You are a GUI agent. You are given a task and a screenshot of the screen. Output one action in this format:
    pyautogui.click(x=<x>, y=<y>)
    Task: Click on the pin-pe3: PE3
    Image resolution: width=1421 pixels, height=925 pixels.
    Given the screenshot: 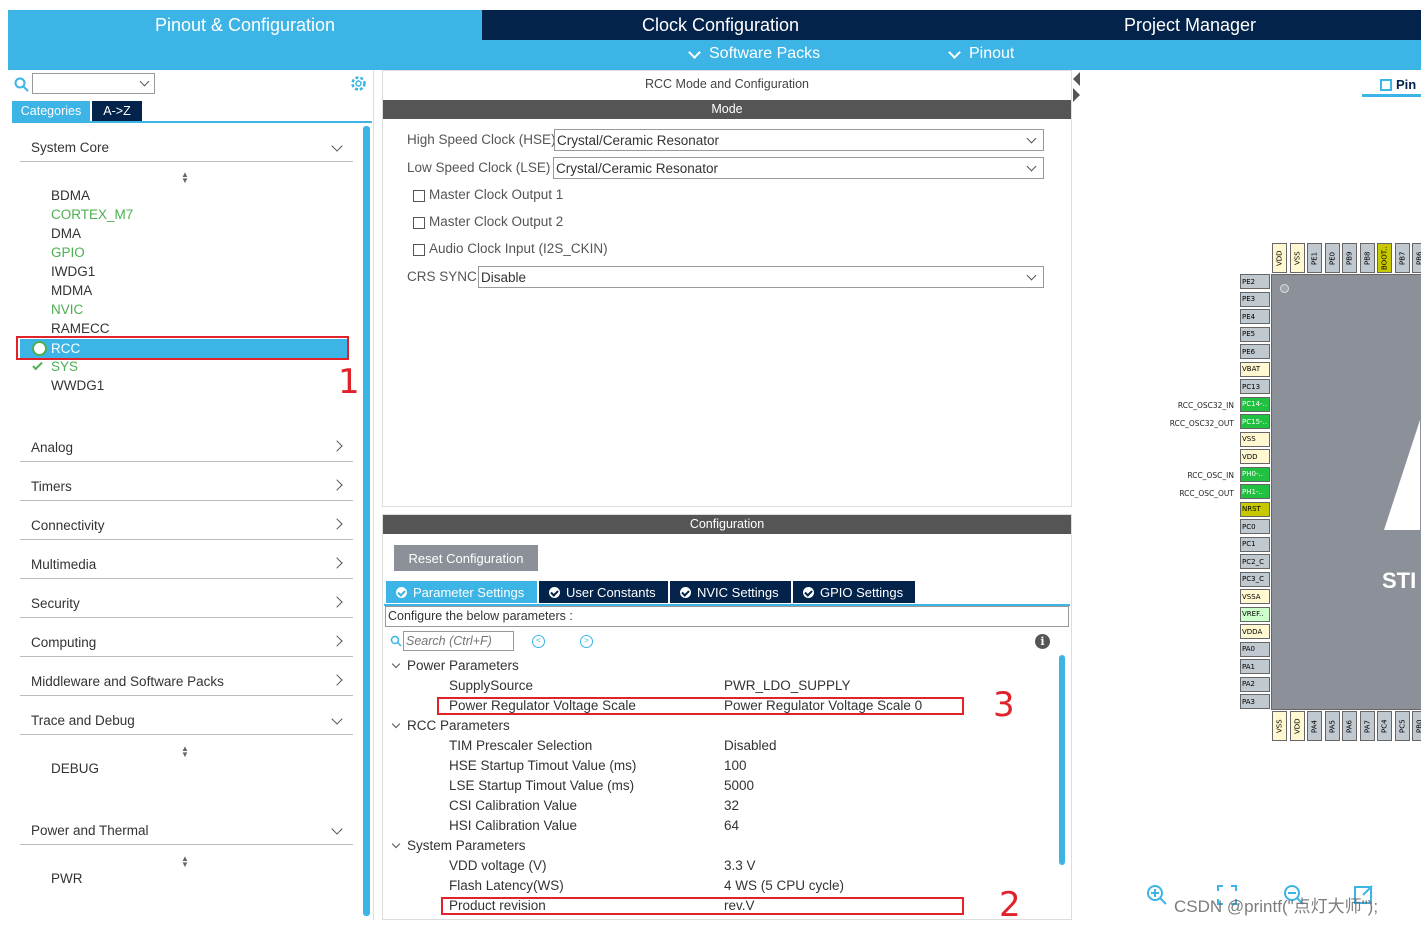 What is the action you would take?
    pyautogui.click(x=1255, y=299)
    